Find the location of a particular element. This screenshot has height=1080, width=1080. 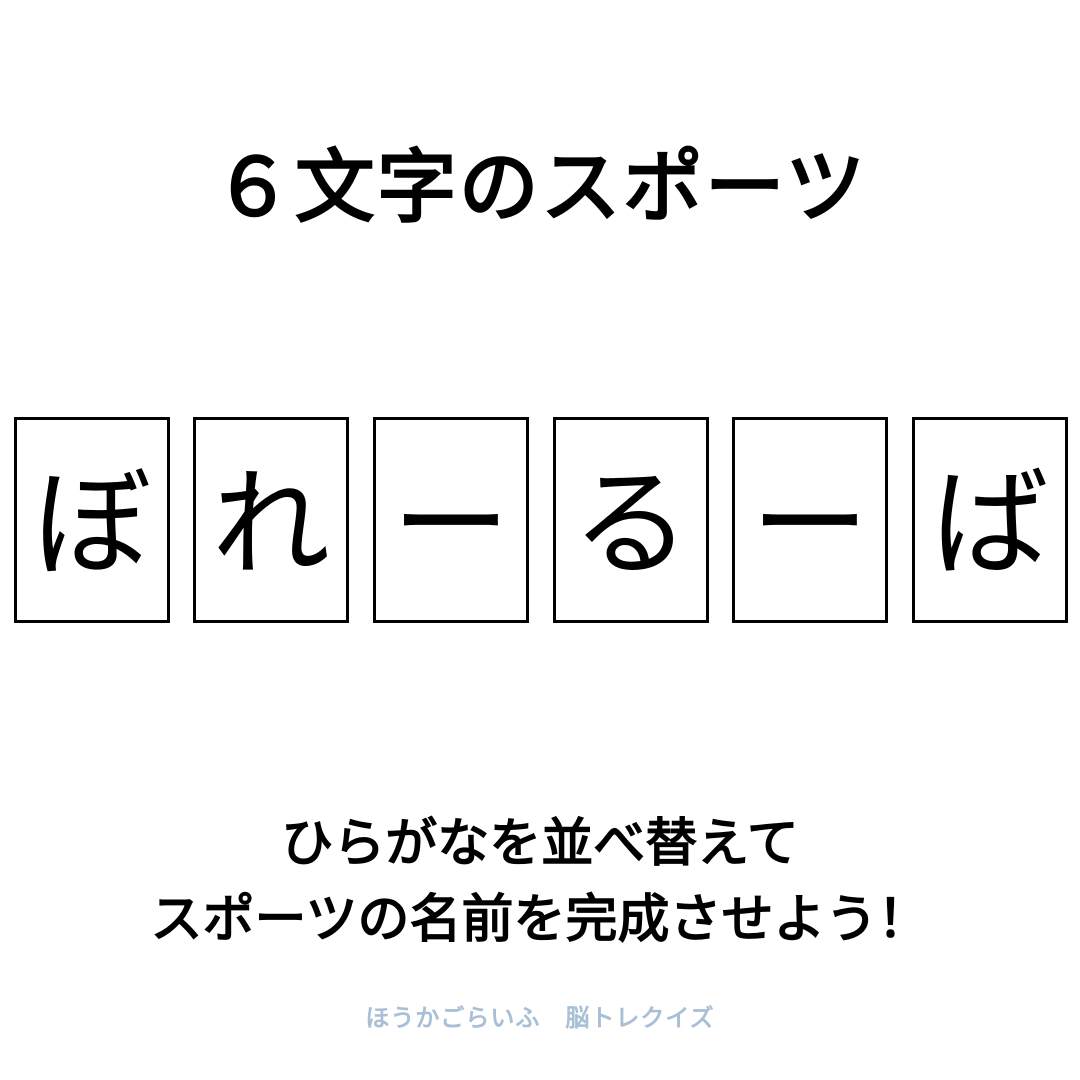

instruction-line-1: ひらがなを並べ替えて is located at coordinates (540, 844).